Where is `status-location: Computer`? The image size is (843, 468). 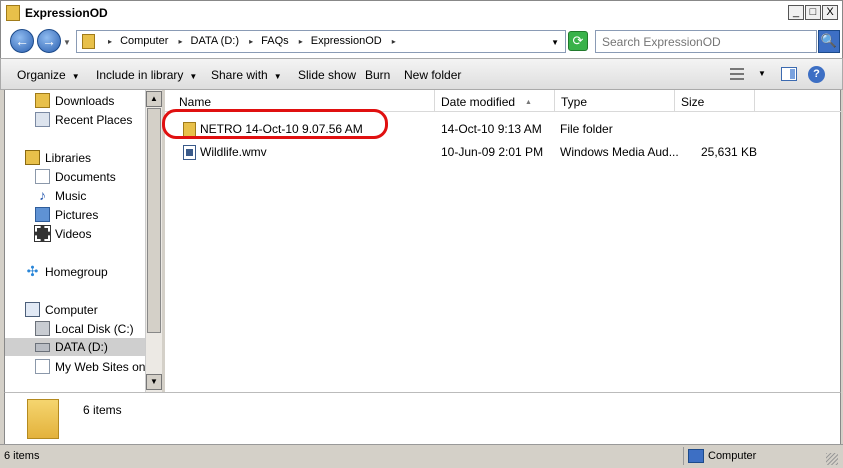 status-location: Computer is located at coordinates (732, 456).